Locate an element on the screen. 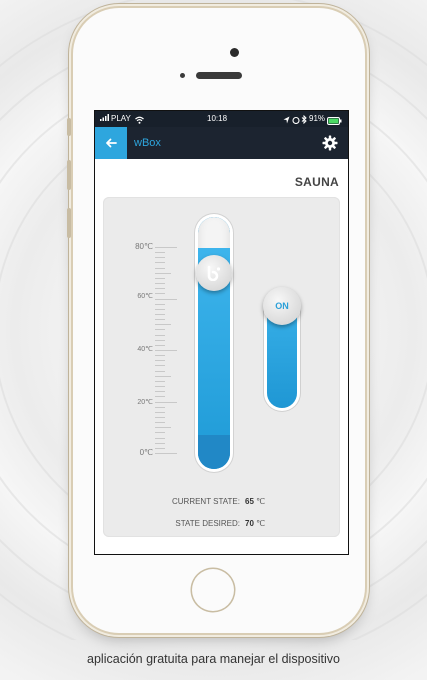 Image resolution: width=427 pixels, height=680 pixels. desired-state-value: 70 ℃ is located at coordinates (255, 523).